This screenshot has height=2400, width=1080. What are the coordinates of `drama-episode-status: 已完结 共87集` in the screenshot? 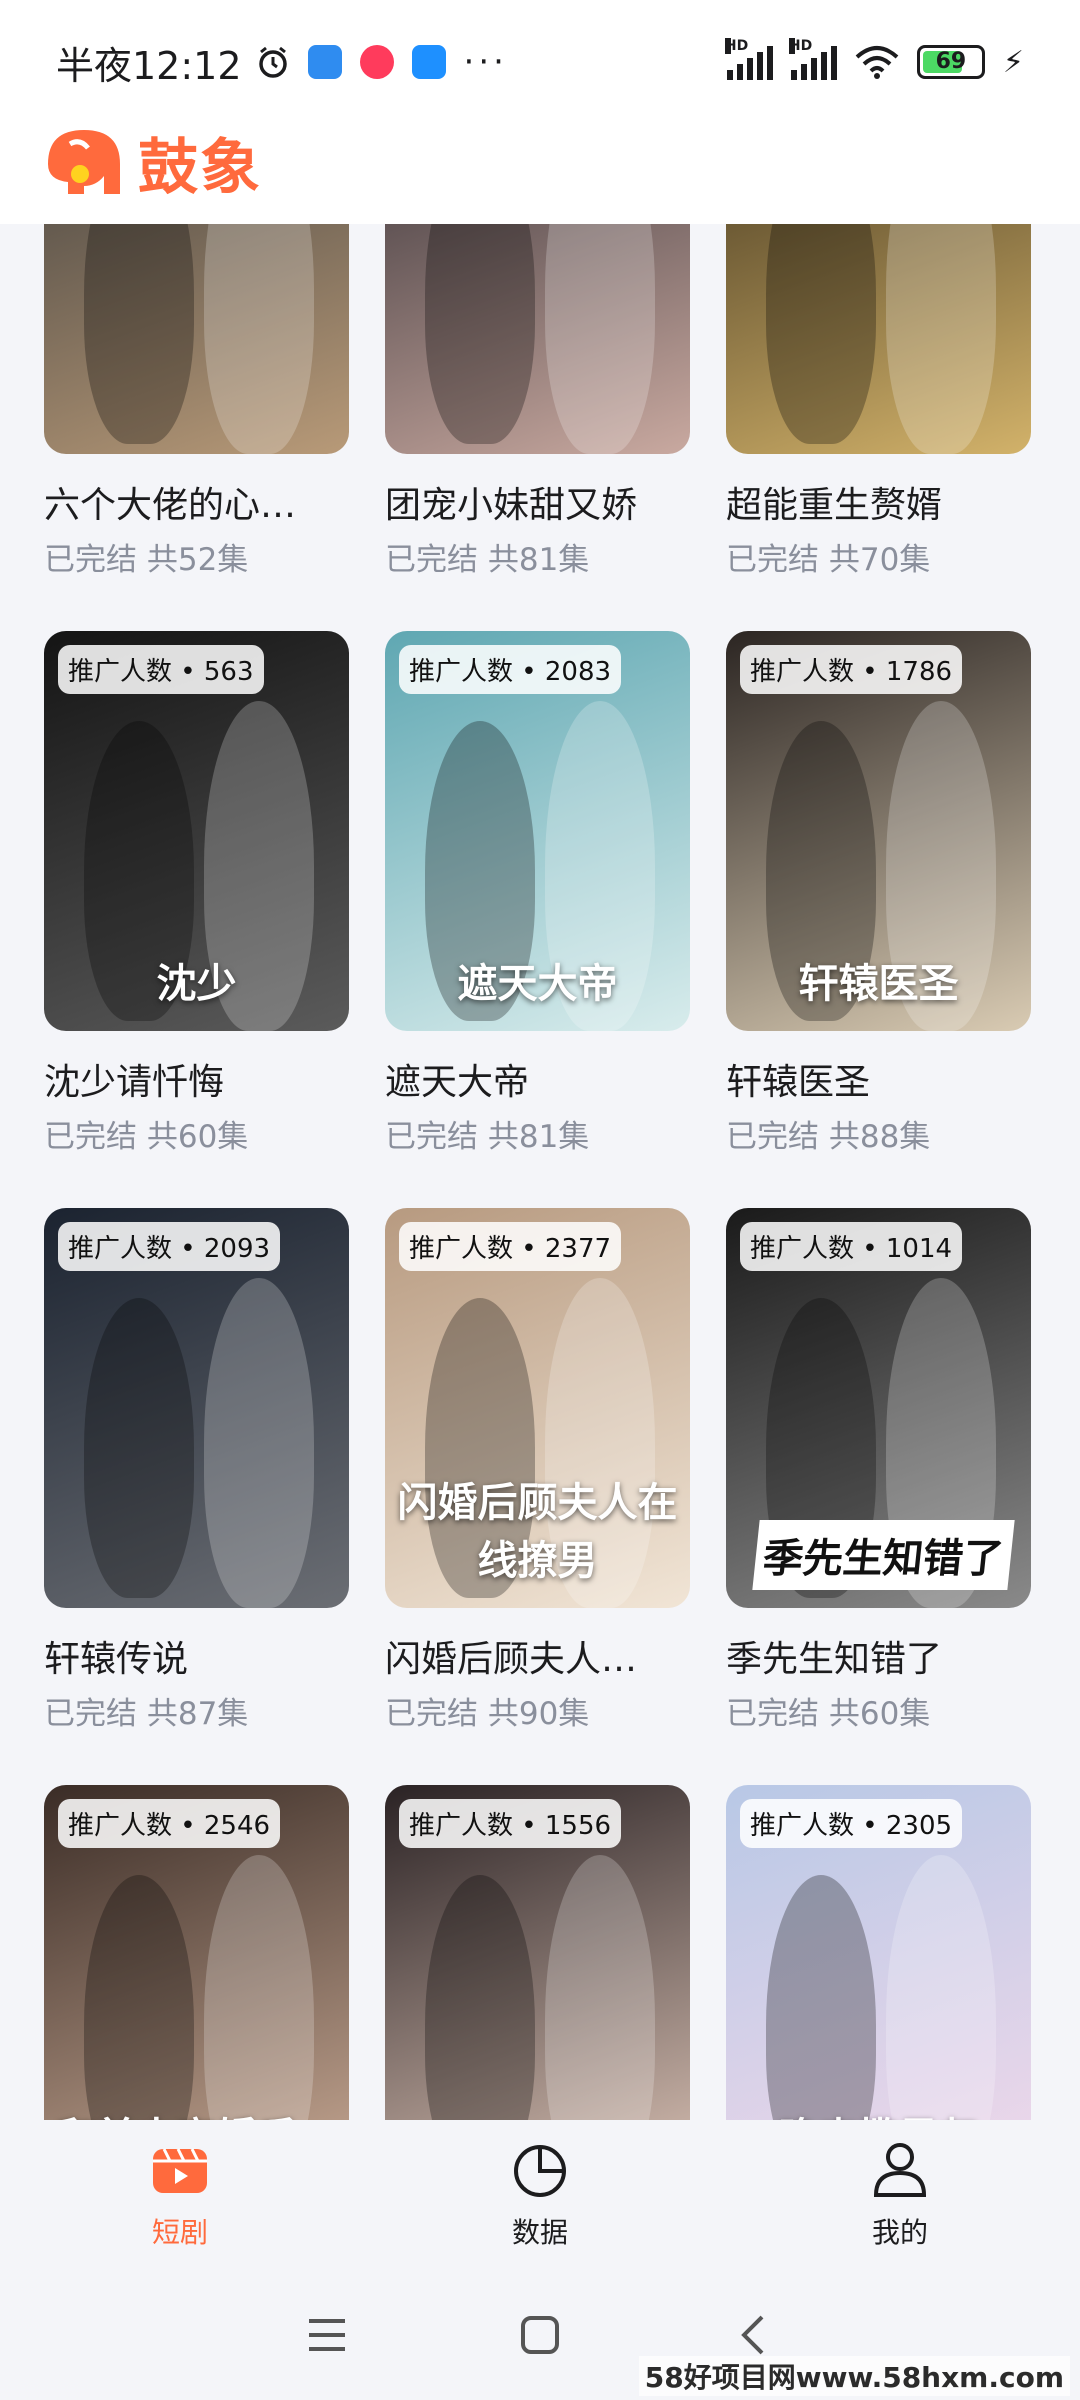 It's located at (146, 1714).